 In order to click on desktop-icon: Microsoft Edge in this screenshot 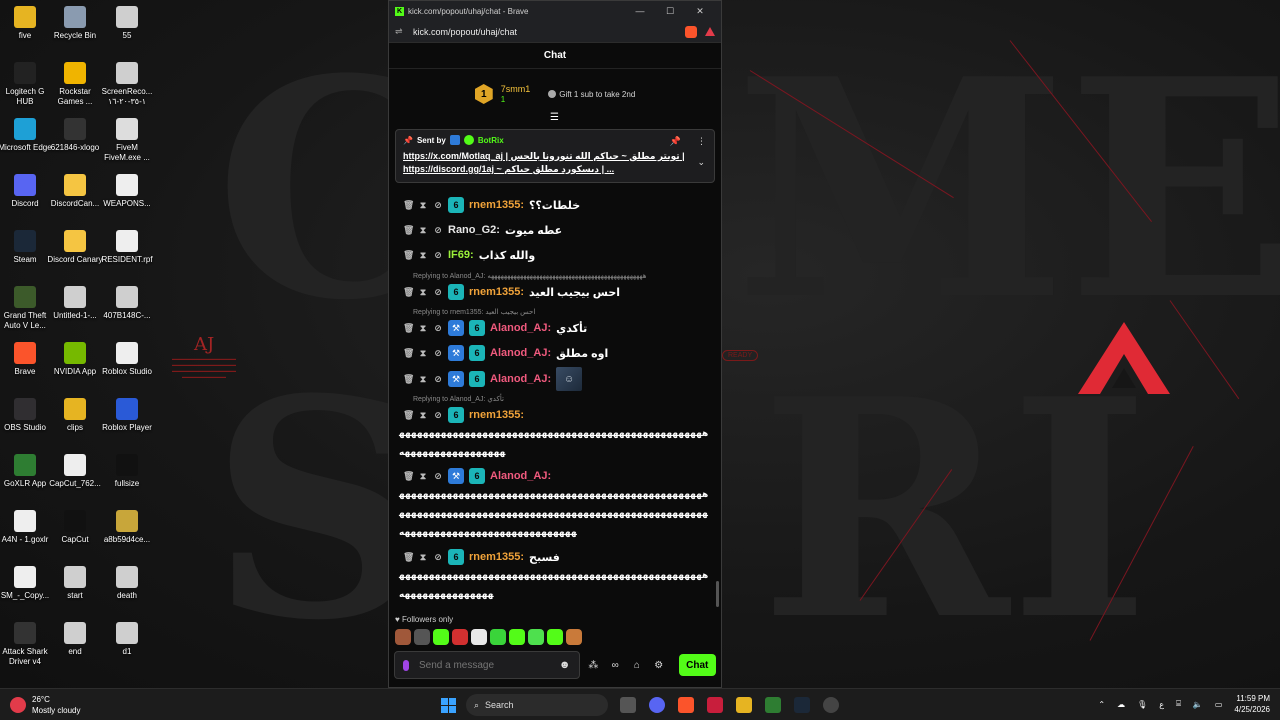, I will do `click(26, 135)`.